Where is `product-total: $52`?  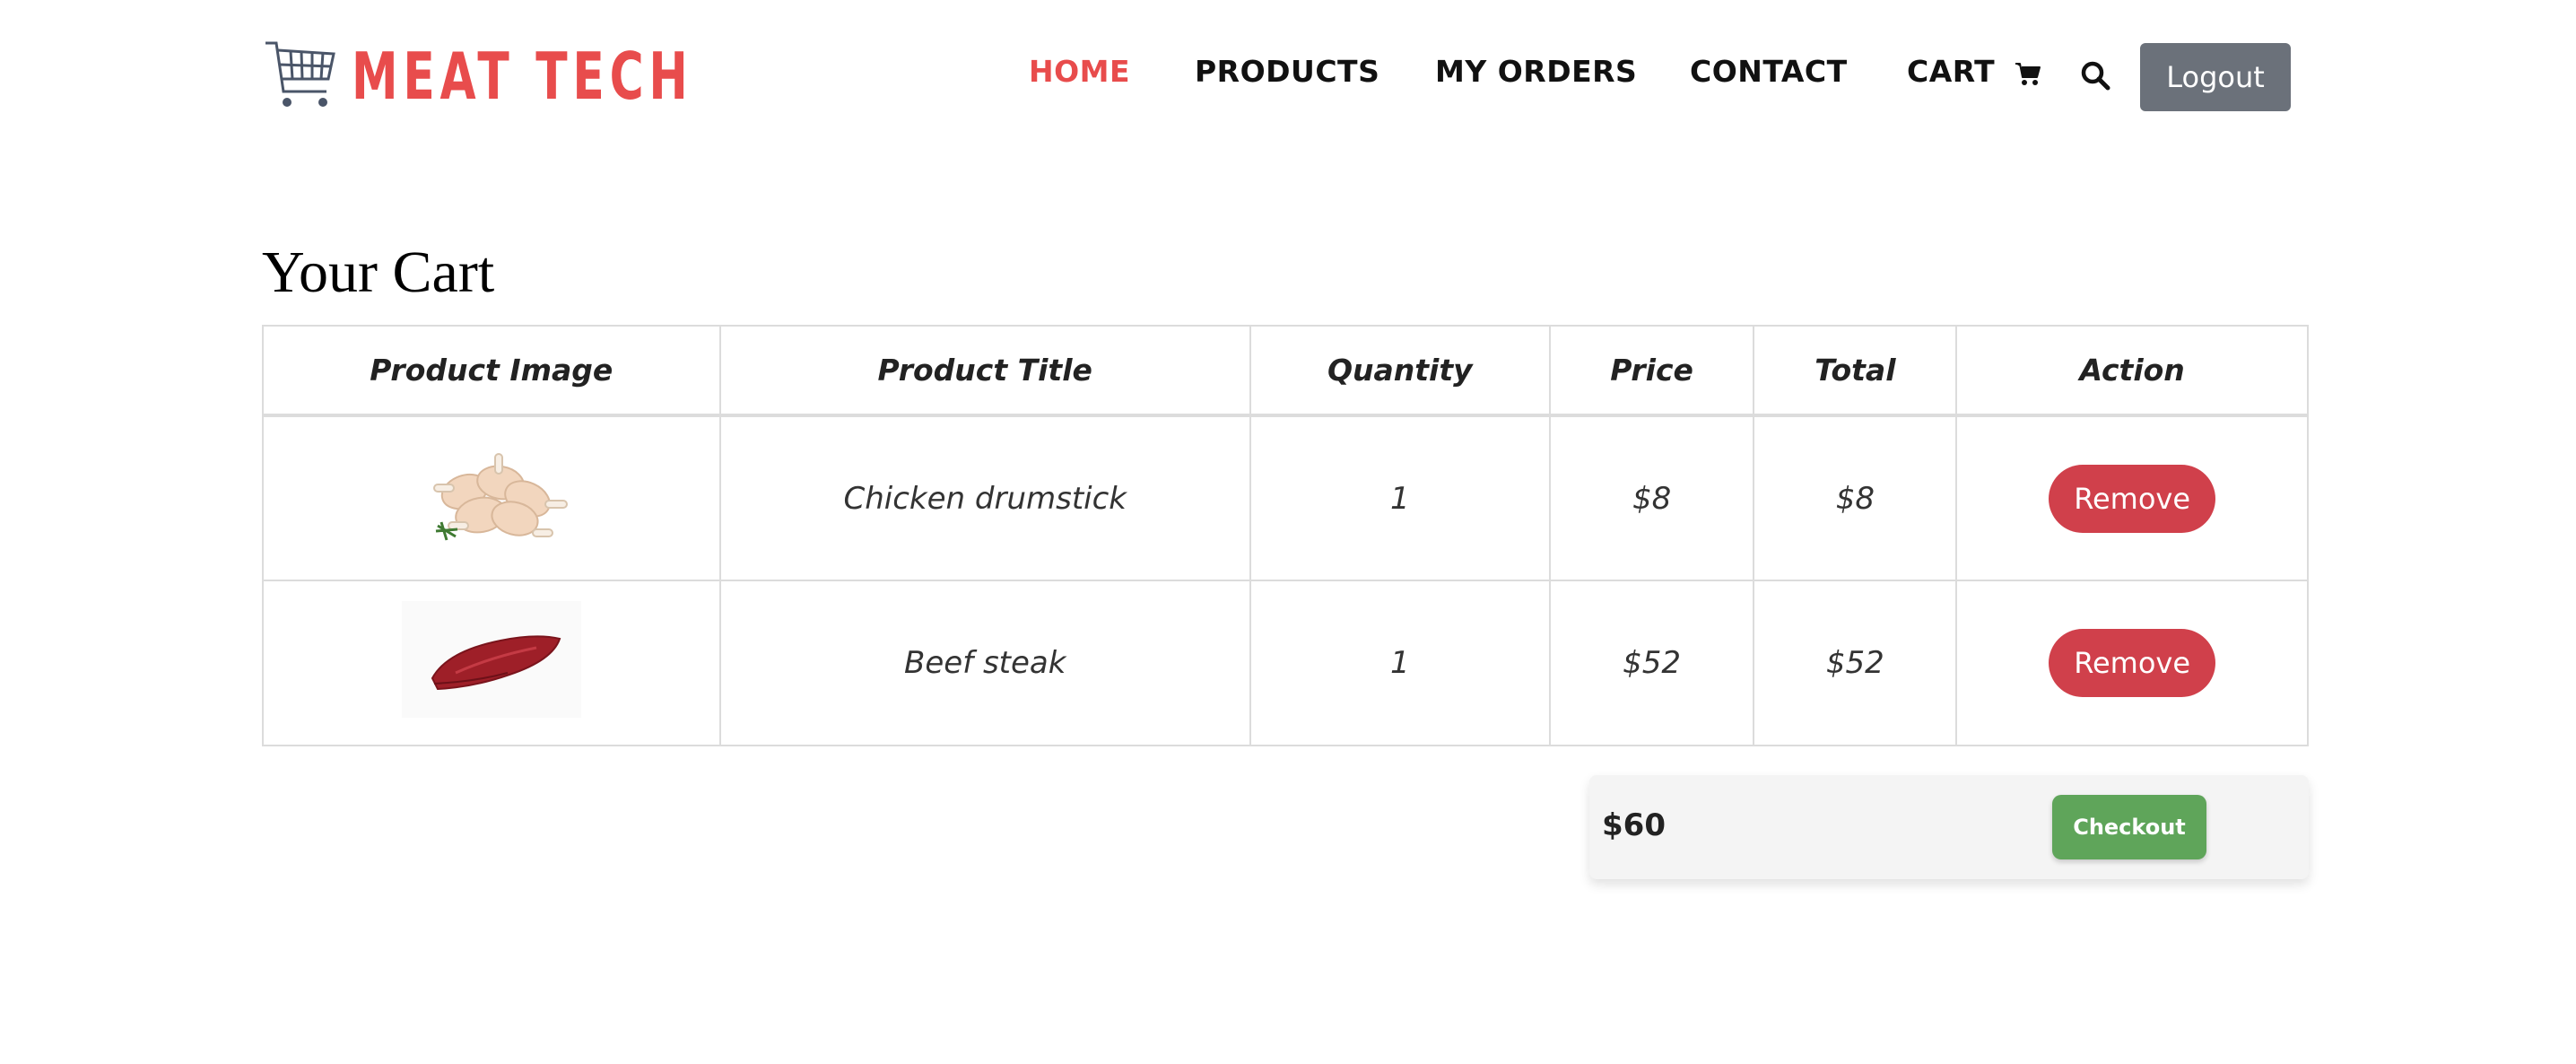
product-total: $52 is located at coordinates (1855, 663).